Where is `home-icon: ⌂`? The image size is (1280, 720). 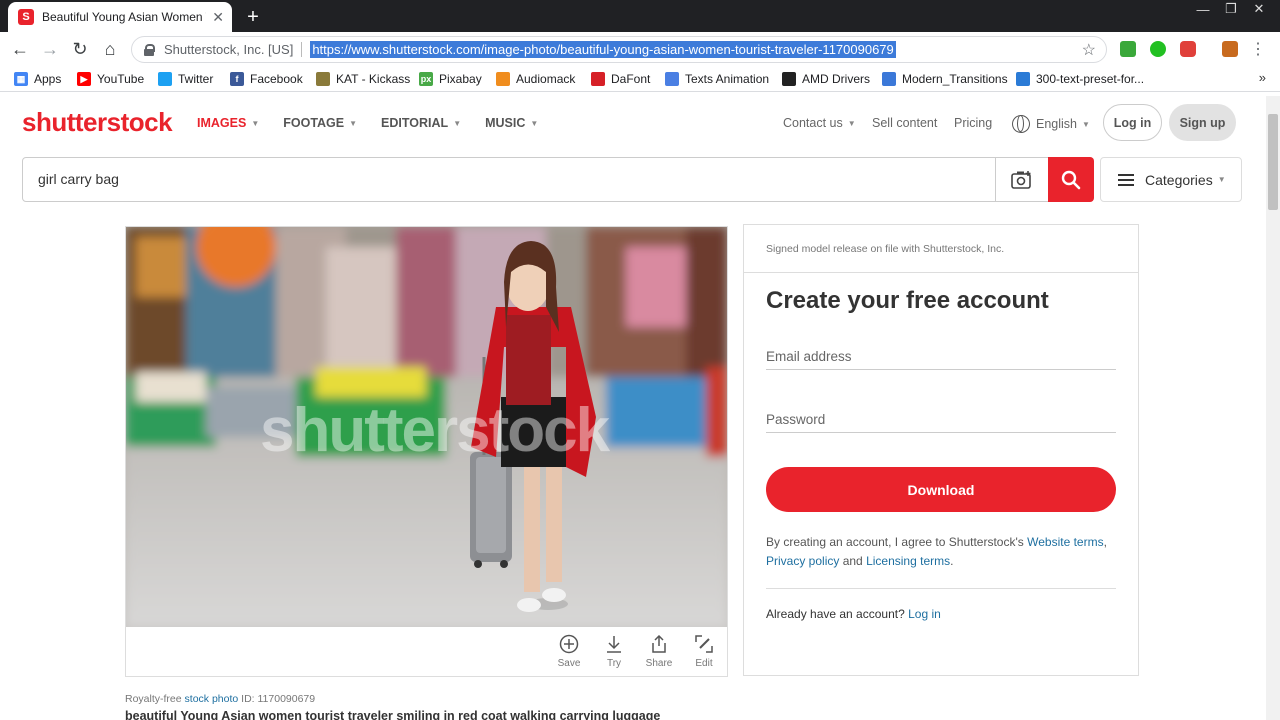
home-icon: ⌂ is located at coordinates (110, 49).